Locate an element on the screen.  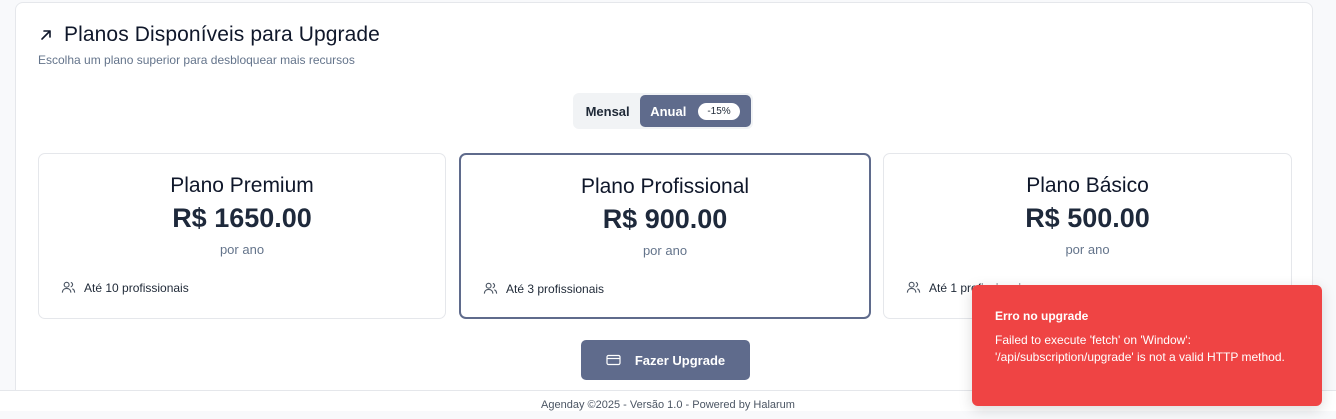
upgrade-button: Fazer Upgrade is located at coordinates (665, 360).